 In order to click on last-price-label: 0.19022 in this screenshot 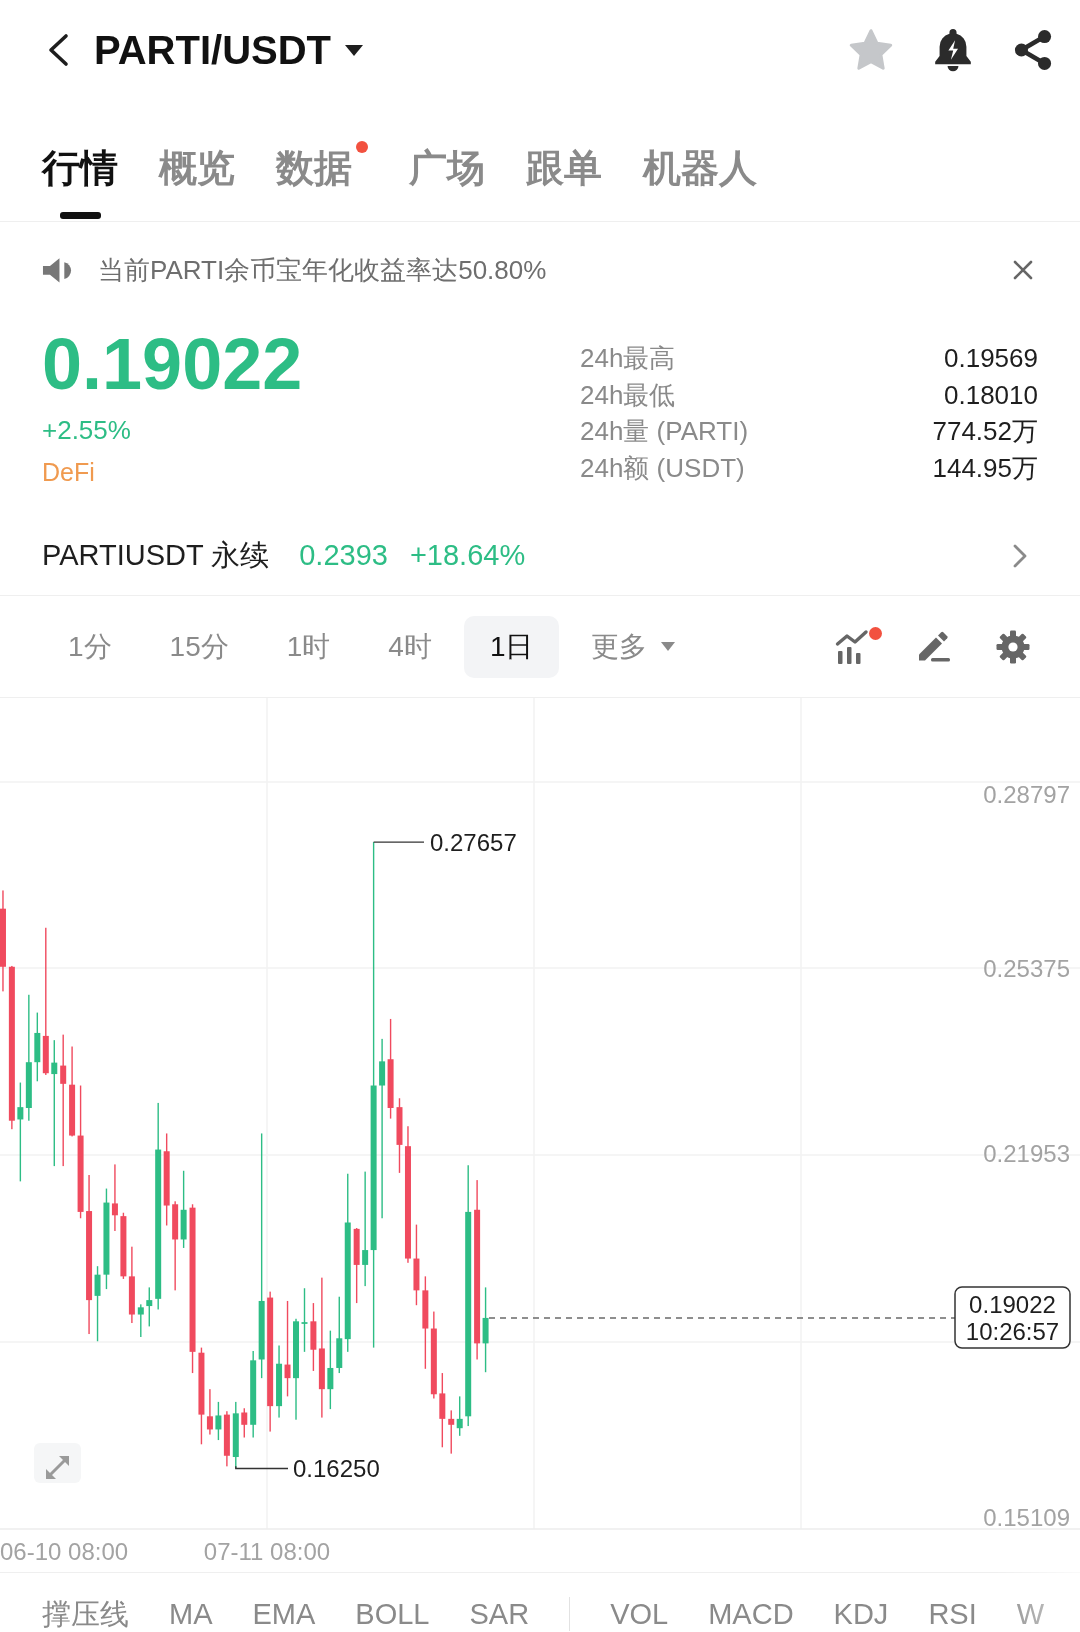, I will do `click(1012, 1304)`.